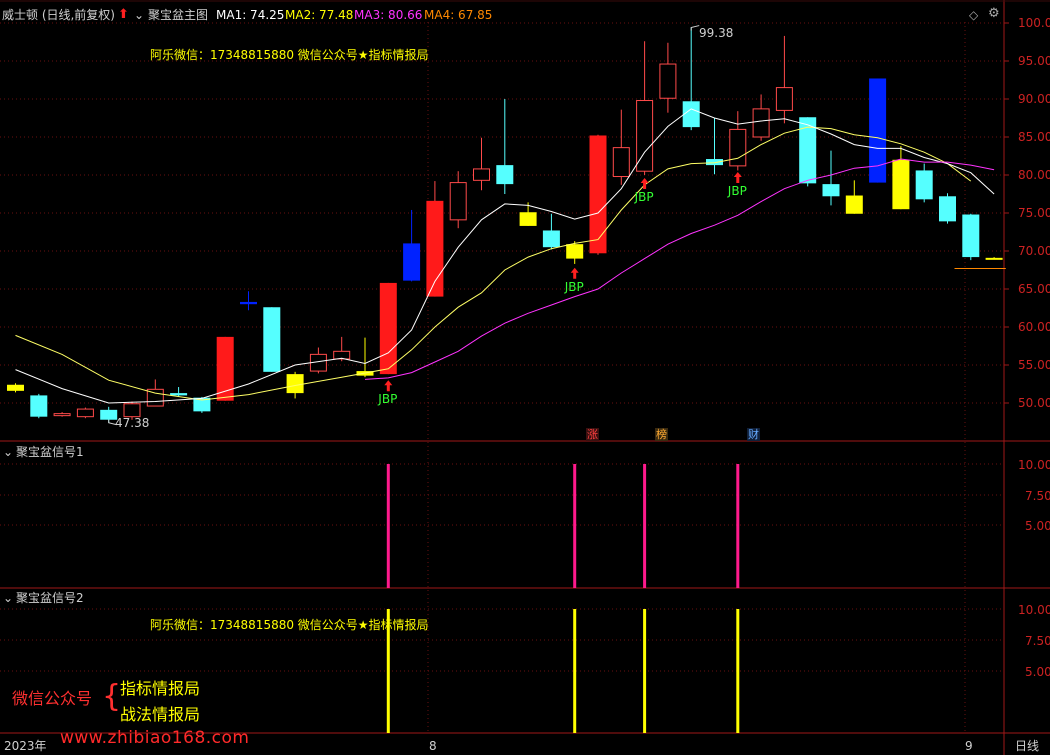  Describe the element at coordinates (1034, 289) in the screenshot. I see `price-axis-label: 65.00` at that location.